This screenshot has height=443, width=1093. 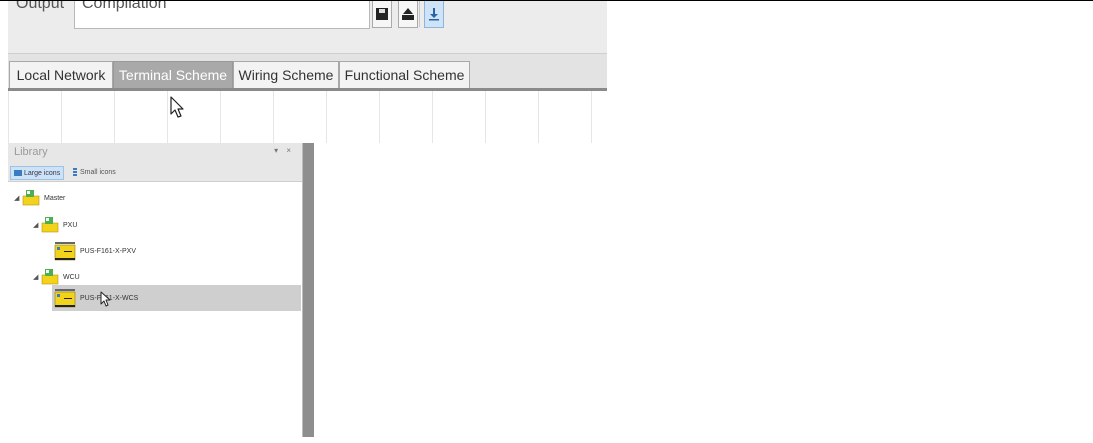 What do you see at coordinates (42, 173) in the screenshot?
I see `large-icons-label: Large icons` at bounding box center [42, 173].